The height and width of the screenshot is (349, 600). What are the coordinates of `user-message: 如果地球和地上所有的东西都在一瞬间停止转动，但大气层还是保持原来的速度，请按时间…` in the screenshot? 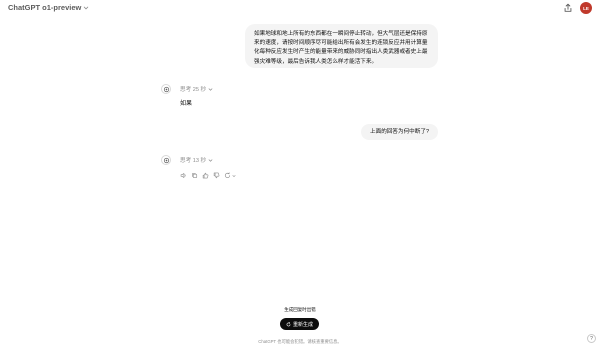 It's located at (341, 46).